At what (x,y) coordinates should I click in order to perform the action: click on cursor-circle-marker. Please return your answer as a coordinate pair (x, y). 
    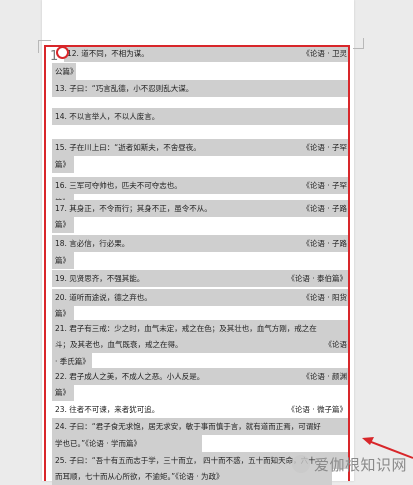
    Looking at the image, I should click on (62, 52).